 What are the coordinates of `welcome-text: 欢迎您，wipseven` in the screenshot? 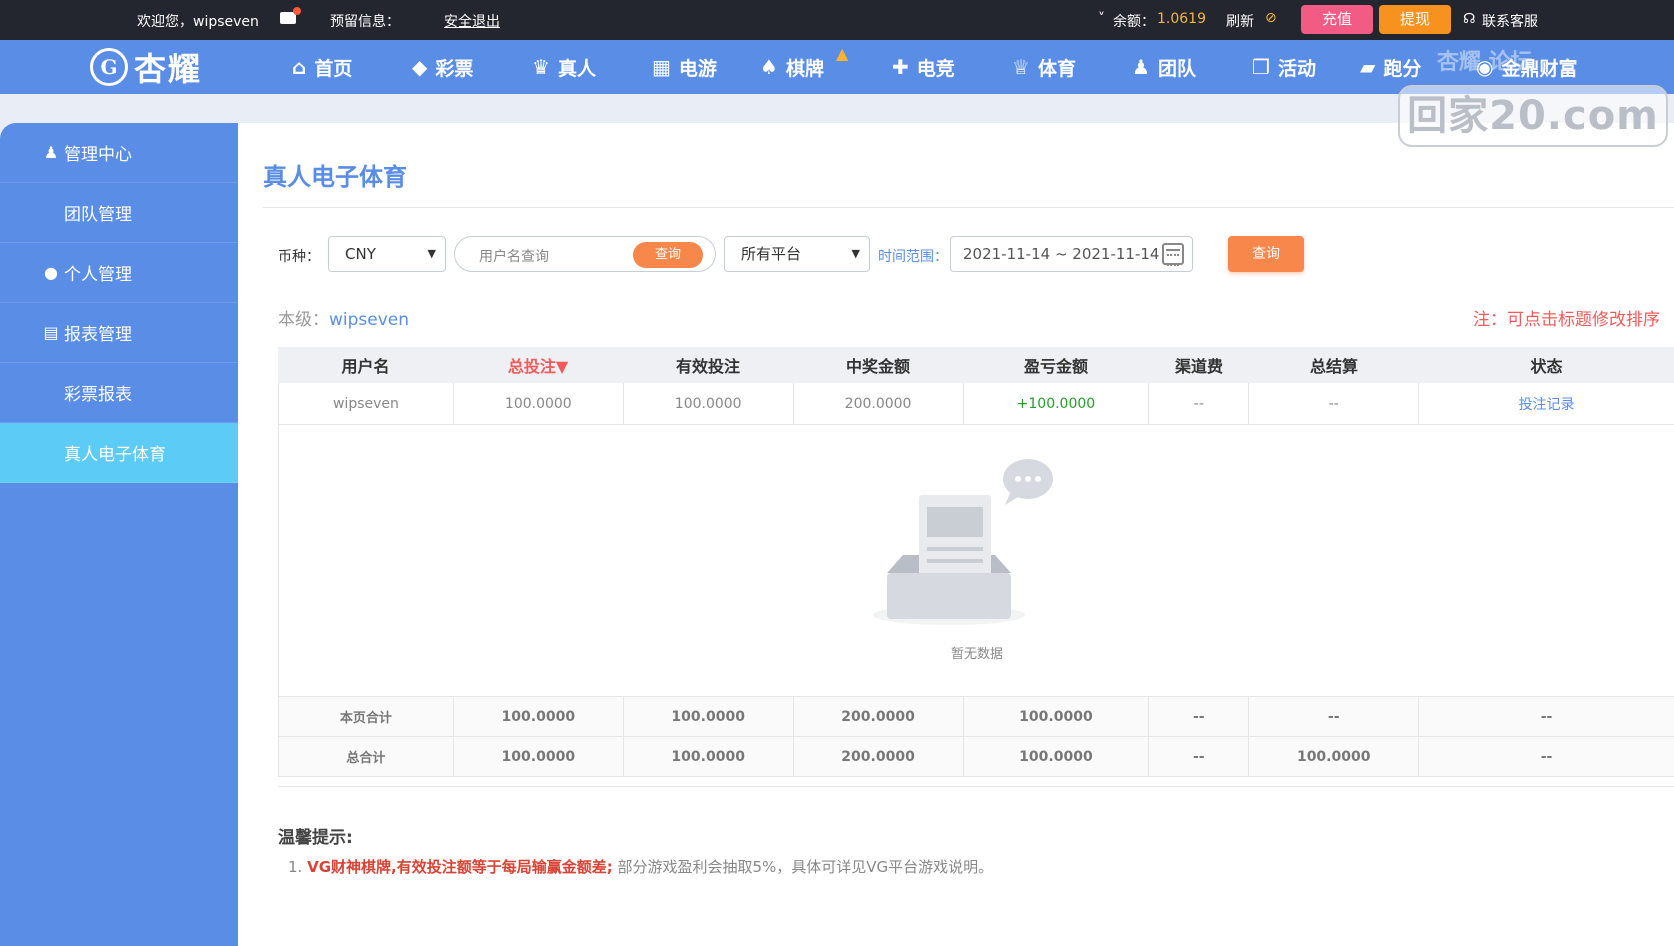 It's located at (198, 22).